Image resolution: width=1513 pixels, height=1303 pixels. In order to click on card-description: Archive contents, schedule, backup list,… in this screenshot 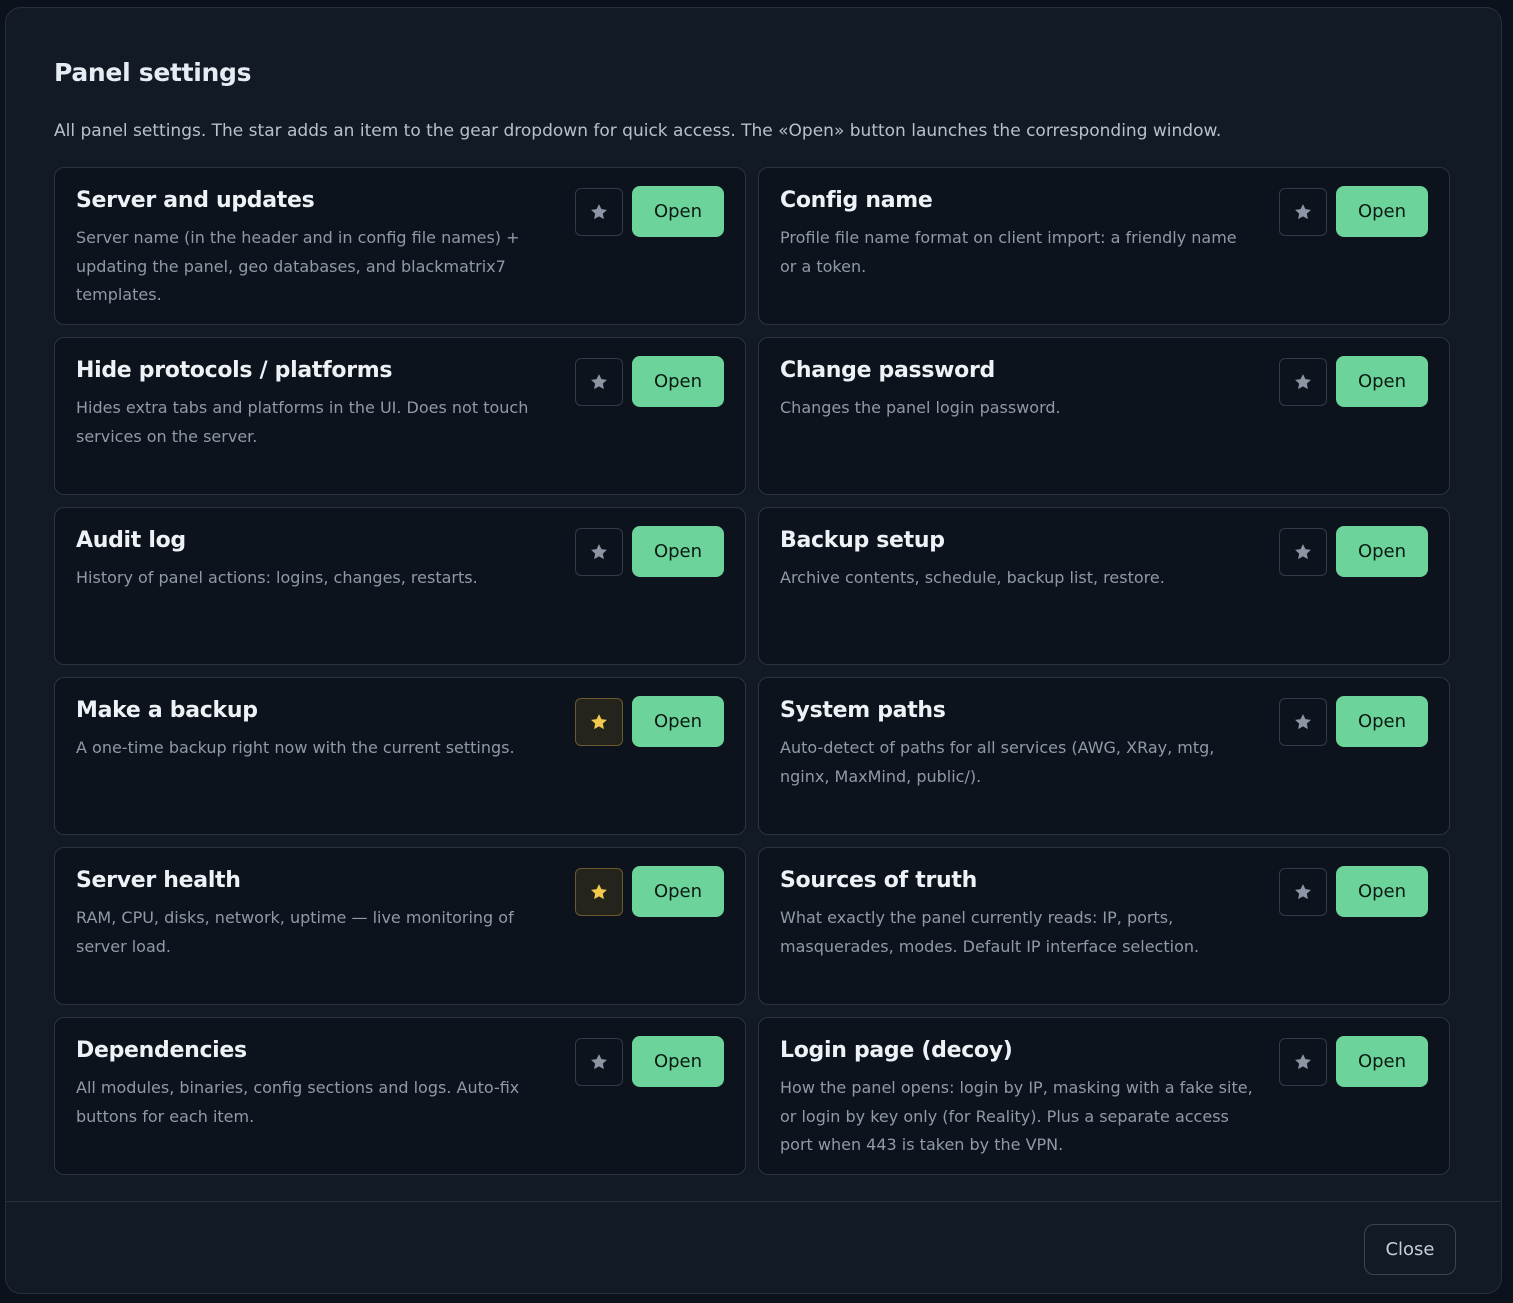, I will do `click(972, 577)`.